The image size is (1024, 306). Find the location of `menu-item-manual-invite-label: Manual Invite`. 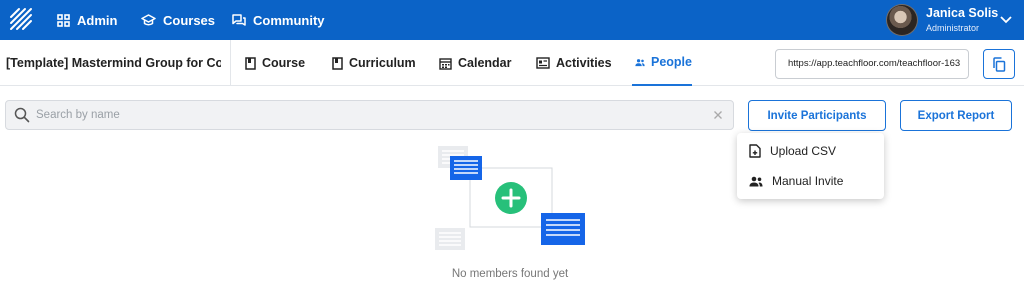

menu-item-manual-invite-label: Manual Invite is located at coordinates (808, 181).